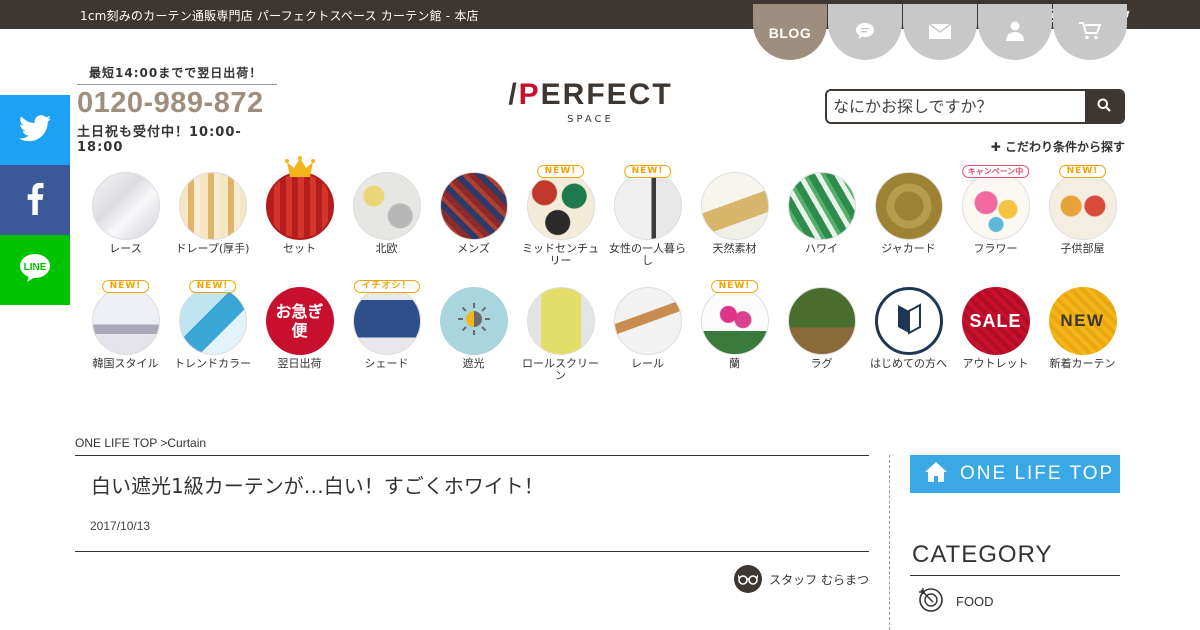  I want to click on article-date: 2017/10/13, so click(120, 526).